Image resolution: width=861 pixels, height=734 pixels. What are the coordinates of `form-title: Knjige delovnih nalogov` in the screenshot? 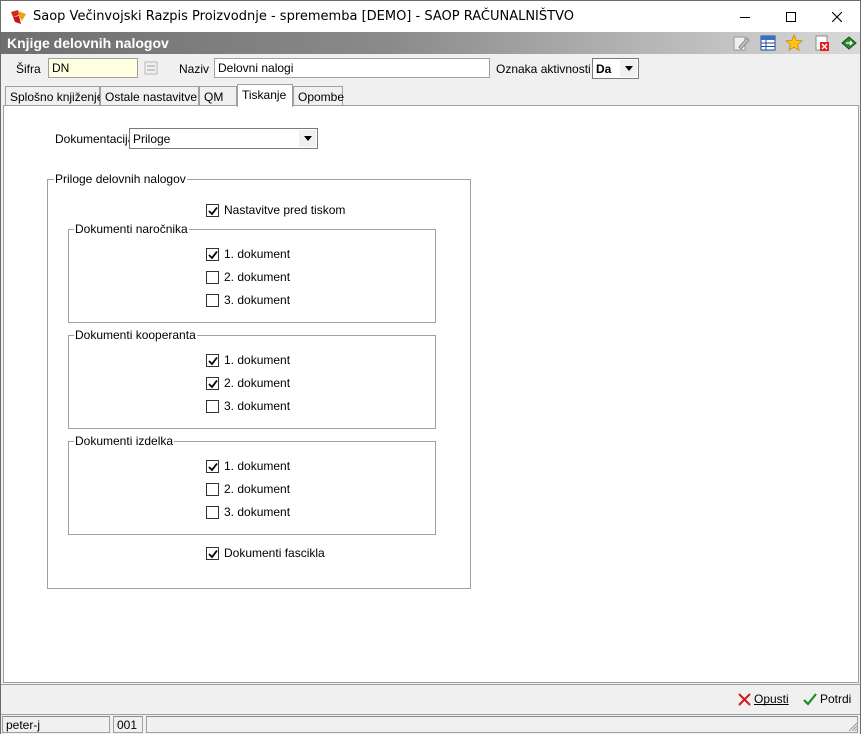 It's located at (88, 43).